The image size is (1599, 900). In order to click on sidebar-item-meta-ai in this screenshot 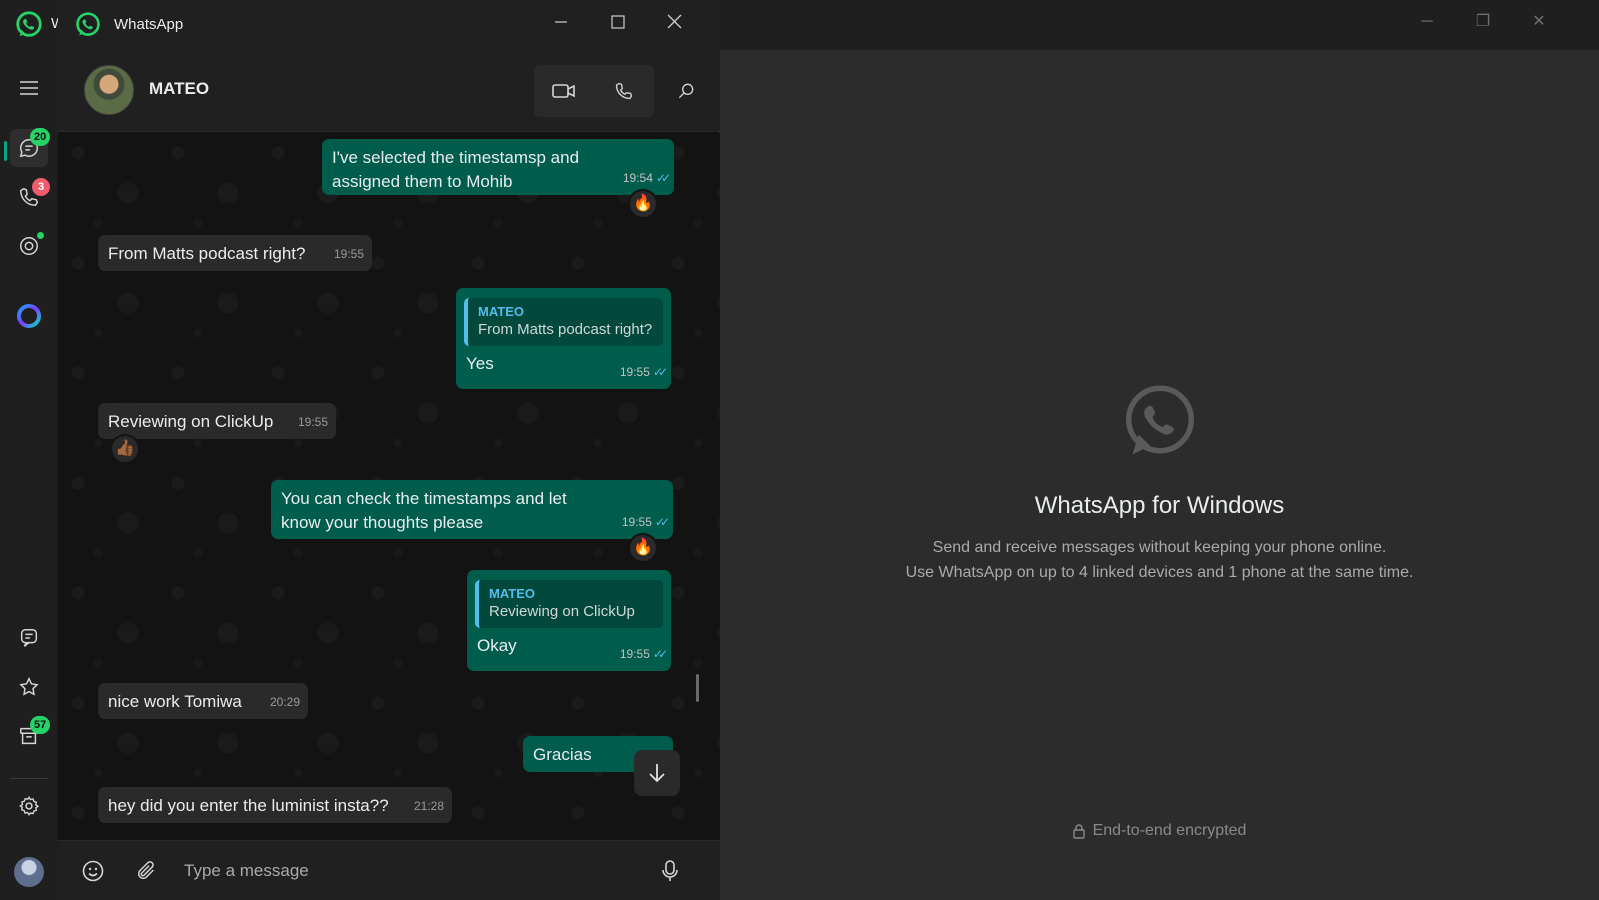, I will do `click(29, 316)`.